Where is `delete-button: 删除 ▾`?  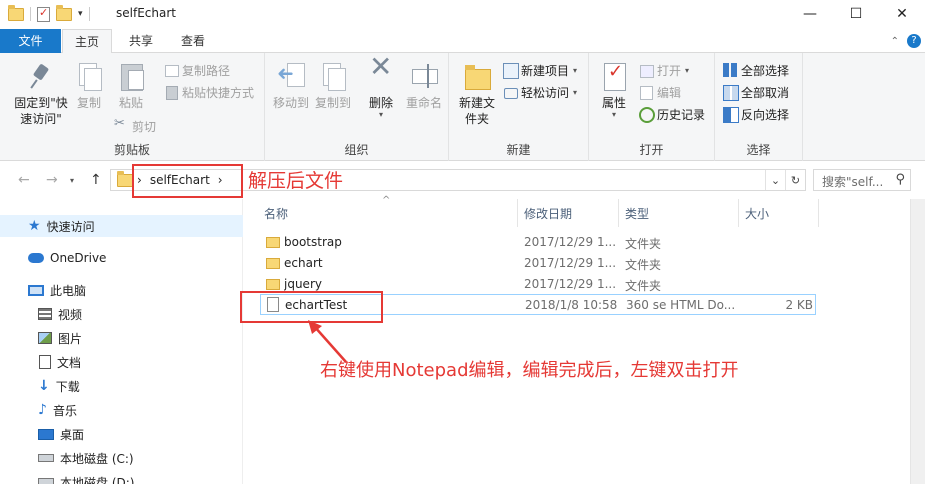
delete-button: 删除 ▾ is located at coordinates (381, 89).